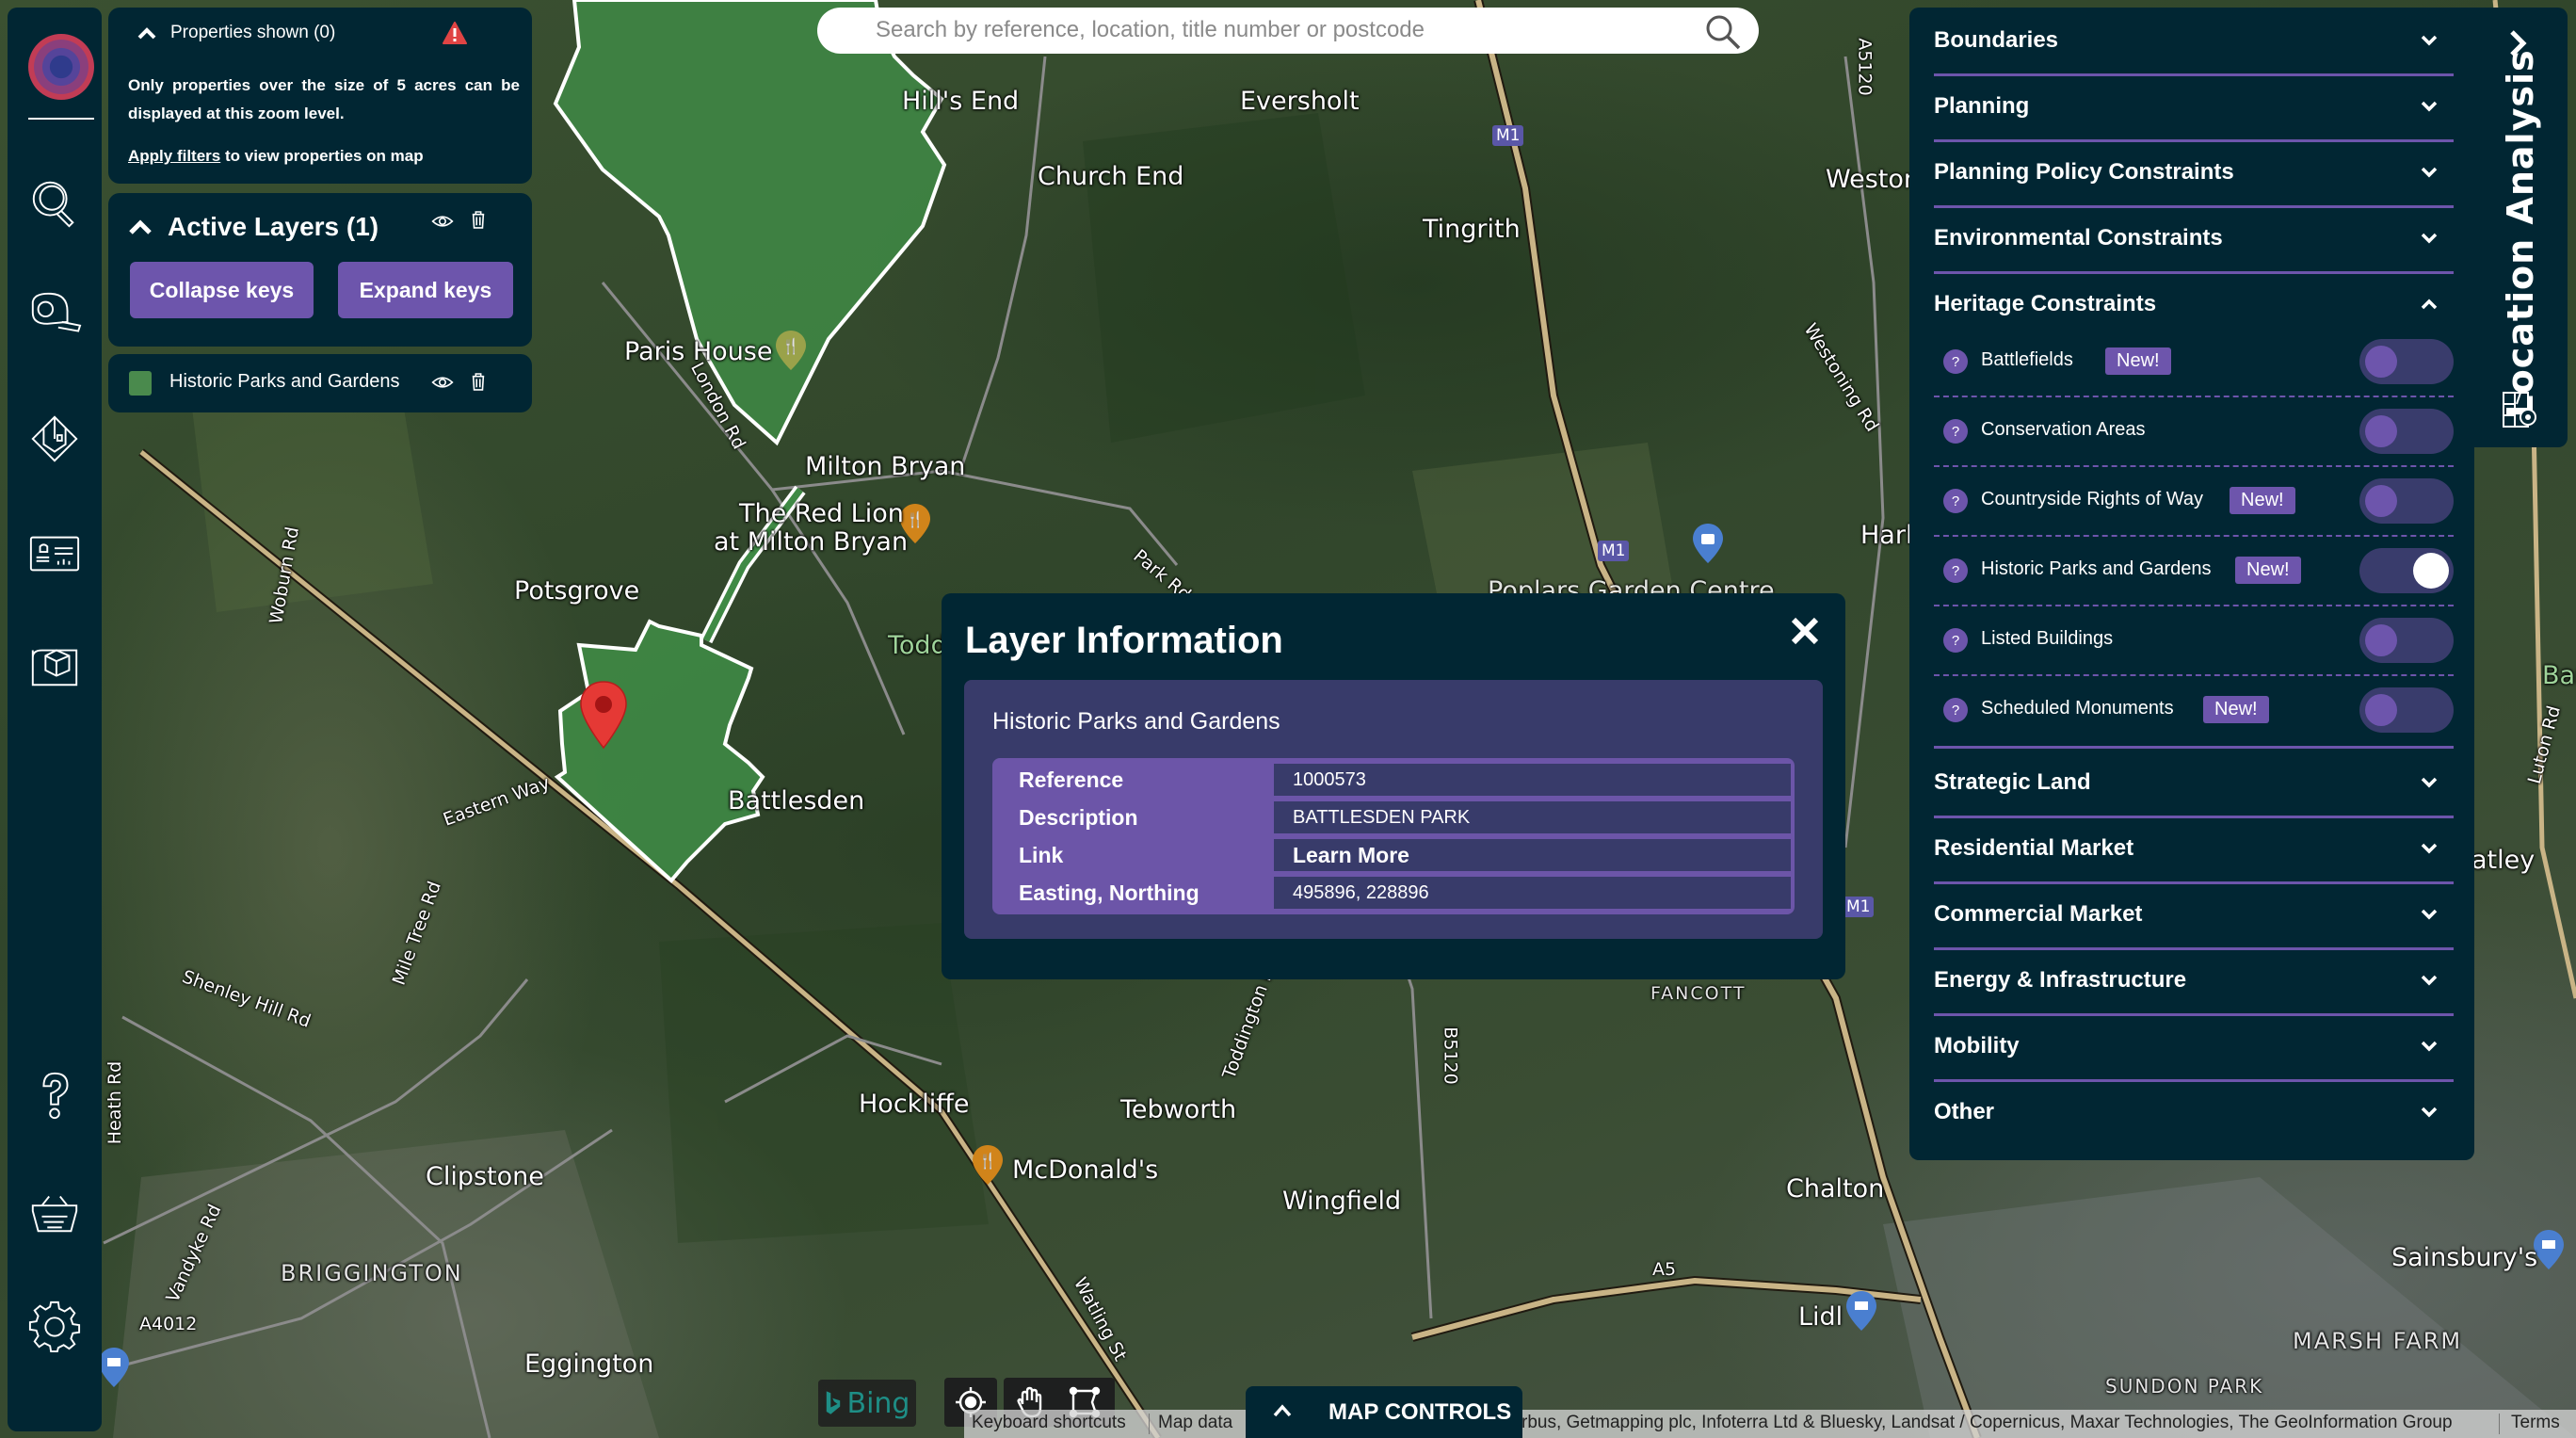  I want to click on map-label: Church End, so click(1111, 176).